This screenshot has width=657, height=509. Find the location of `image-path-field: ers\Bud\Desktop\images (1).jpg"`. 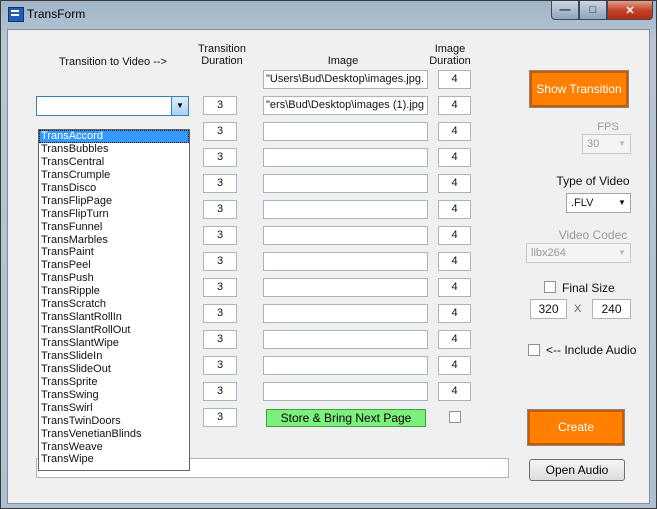

image-path-field: ers\Bud\Desktop\images (1).jpg" is located at coordinates (345, 105).